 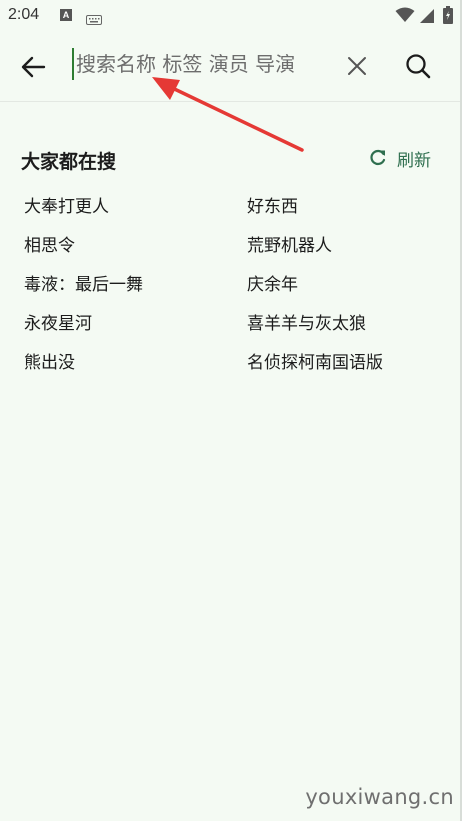 What do you see at coordinates (345, 289) in the screenshot?
I see `hot-search-item: 庆余年` at bounding box center [345, 289].